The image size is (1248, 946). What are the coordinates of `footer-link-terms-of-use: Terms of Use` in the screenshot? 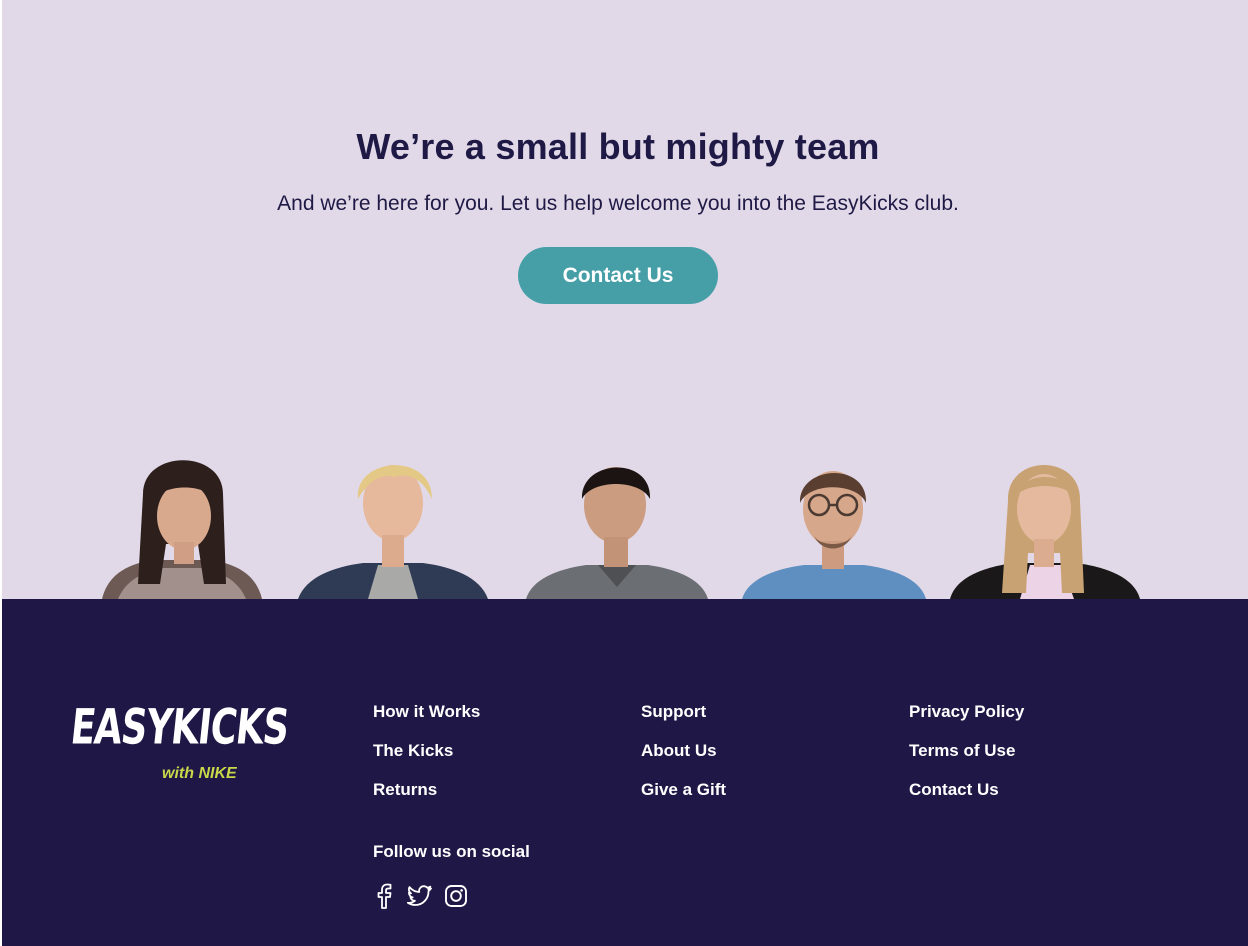 It's located at (966, 758).